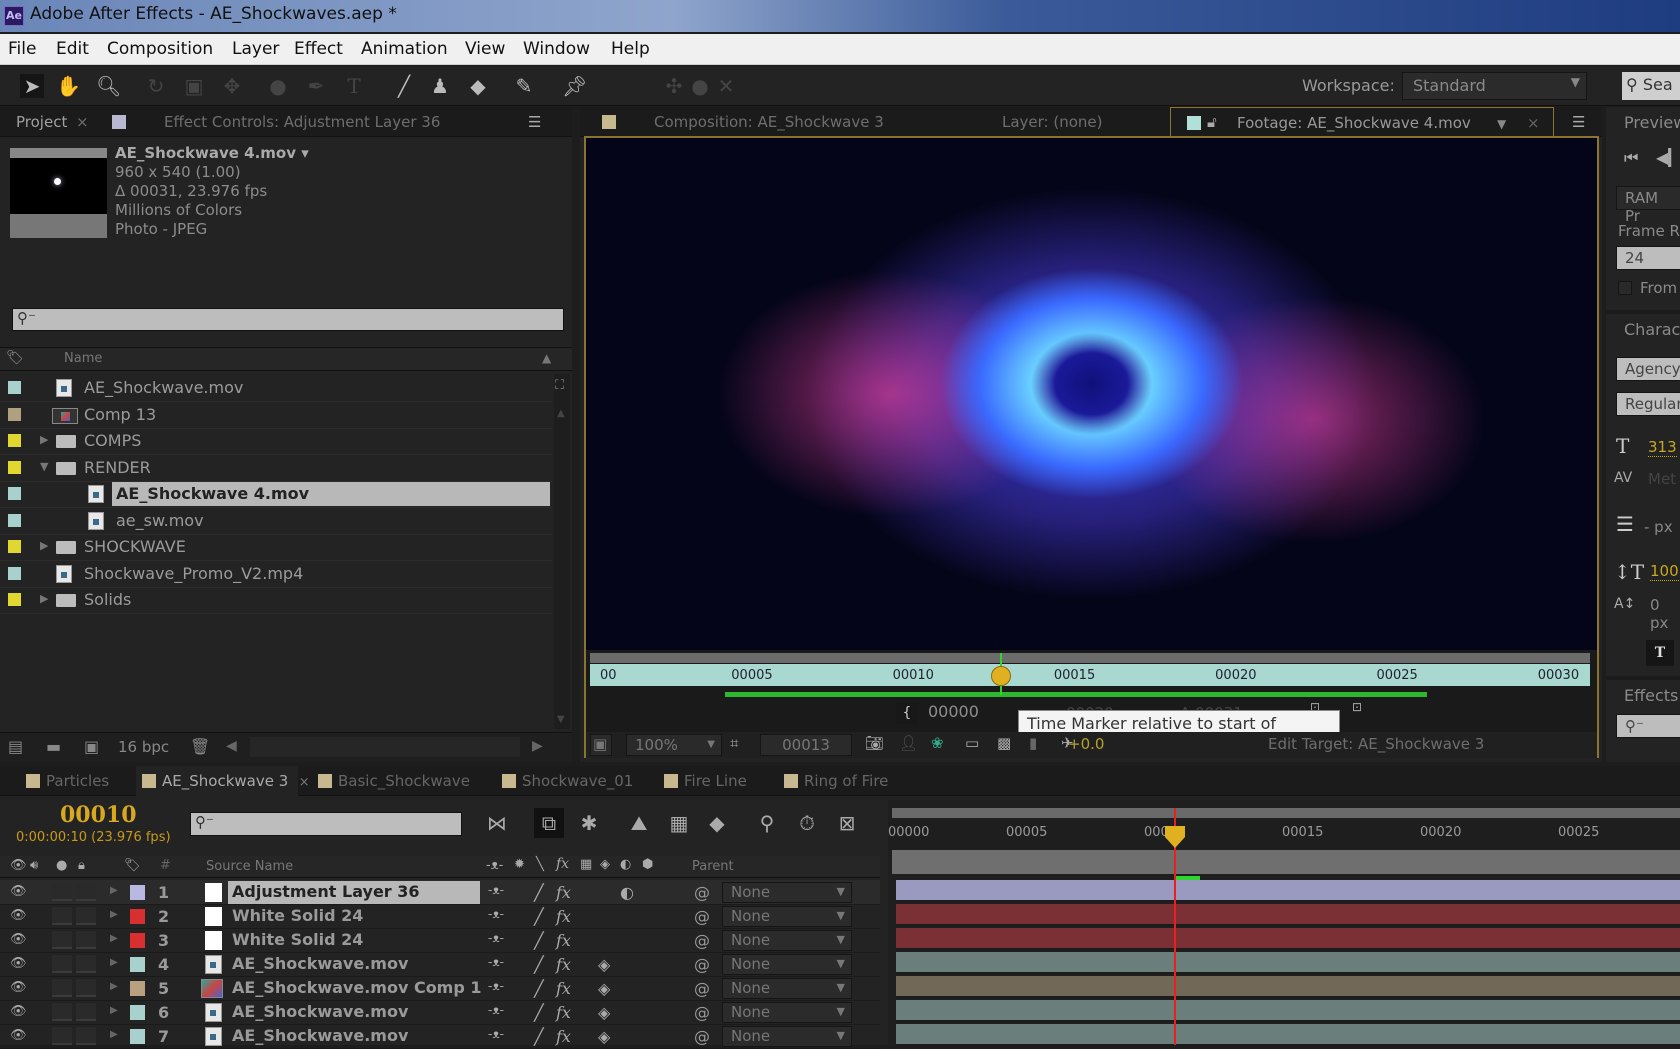  Describe the element at coordinates (160, 49) in the screenshot. I see `menu-composition: Composition` at that location.